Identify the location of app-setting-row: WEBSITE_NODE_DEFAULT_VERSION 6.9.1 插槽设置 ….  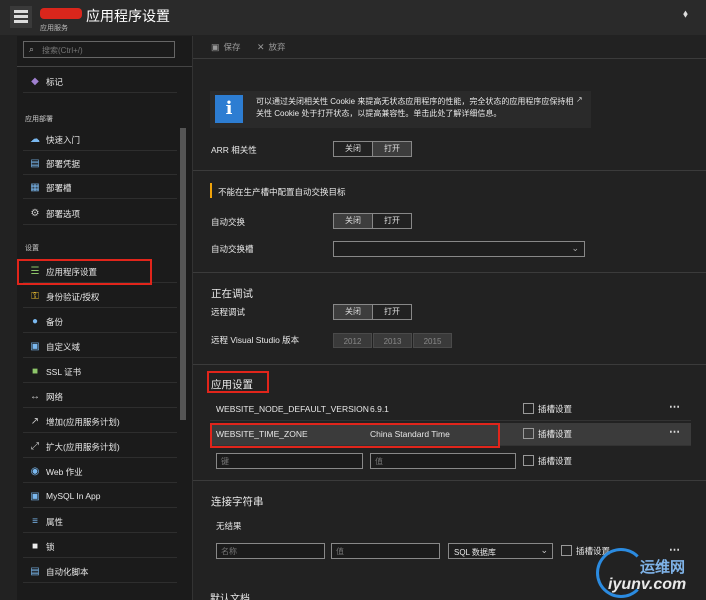
(450, 409).